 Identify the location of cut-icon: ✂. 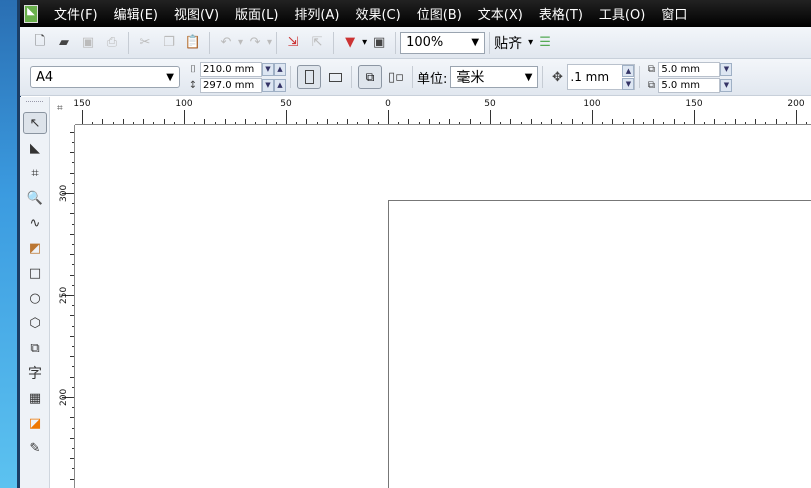
(145, 43).